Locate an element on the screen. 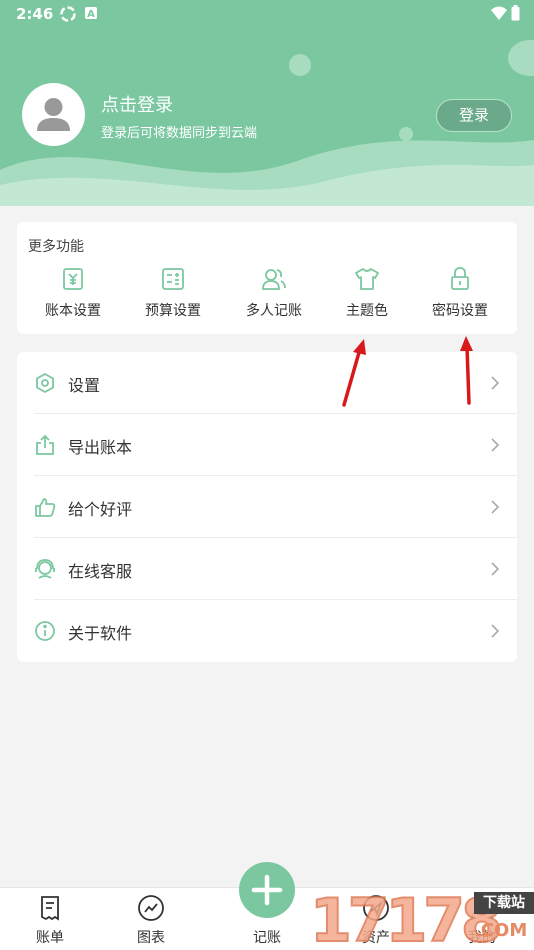  tshirt-icon is located at coordinates (367, 279).